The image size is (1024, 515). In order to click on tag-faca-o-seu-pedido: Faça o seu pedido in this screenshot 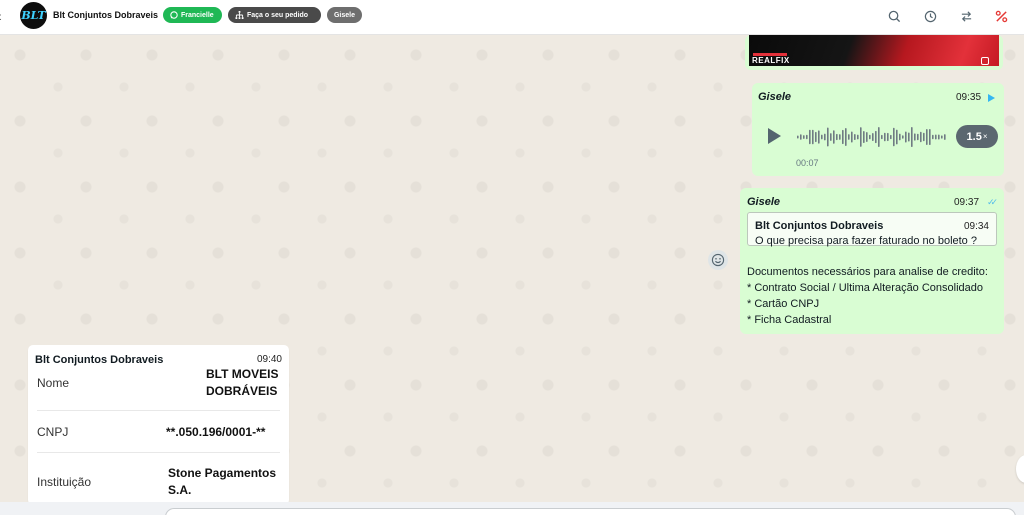, I will do `click(274, 15)`.